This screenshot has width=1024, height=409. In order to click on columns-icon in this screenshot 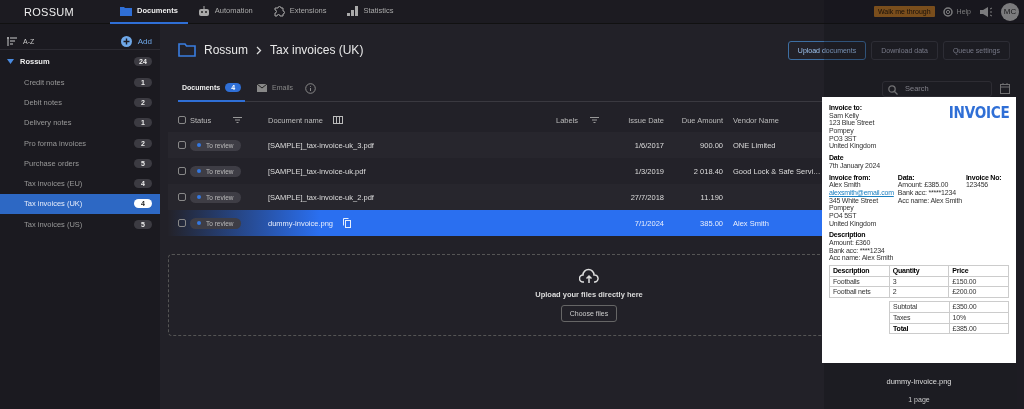, I will do `click(338, 120)`.